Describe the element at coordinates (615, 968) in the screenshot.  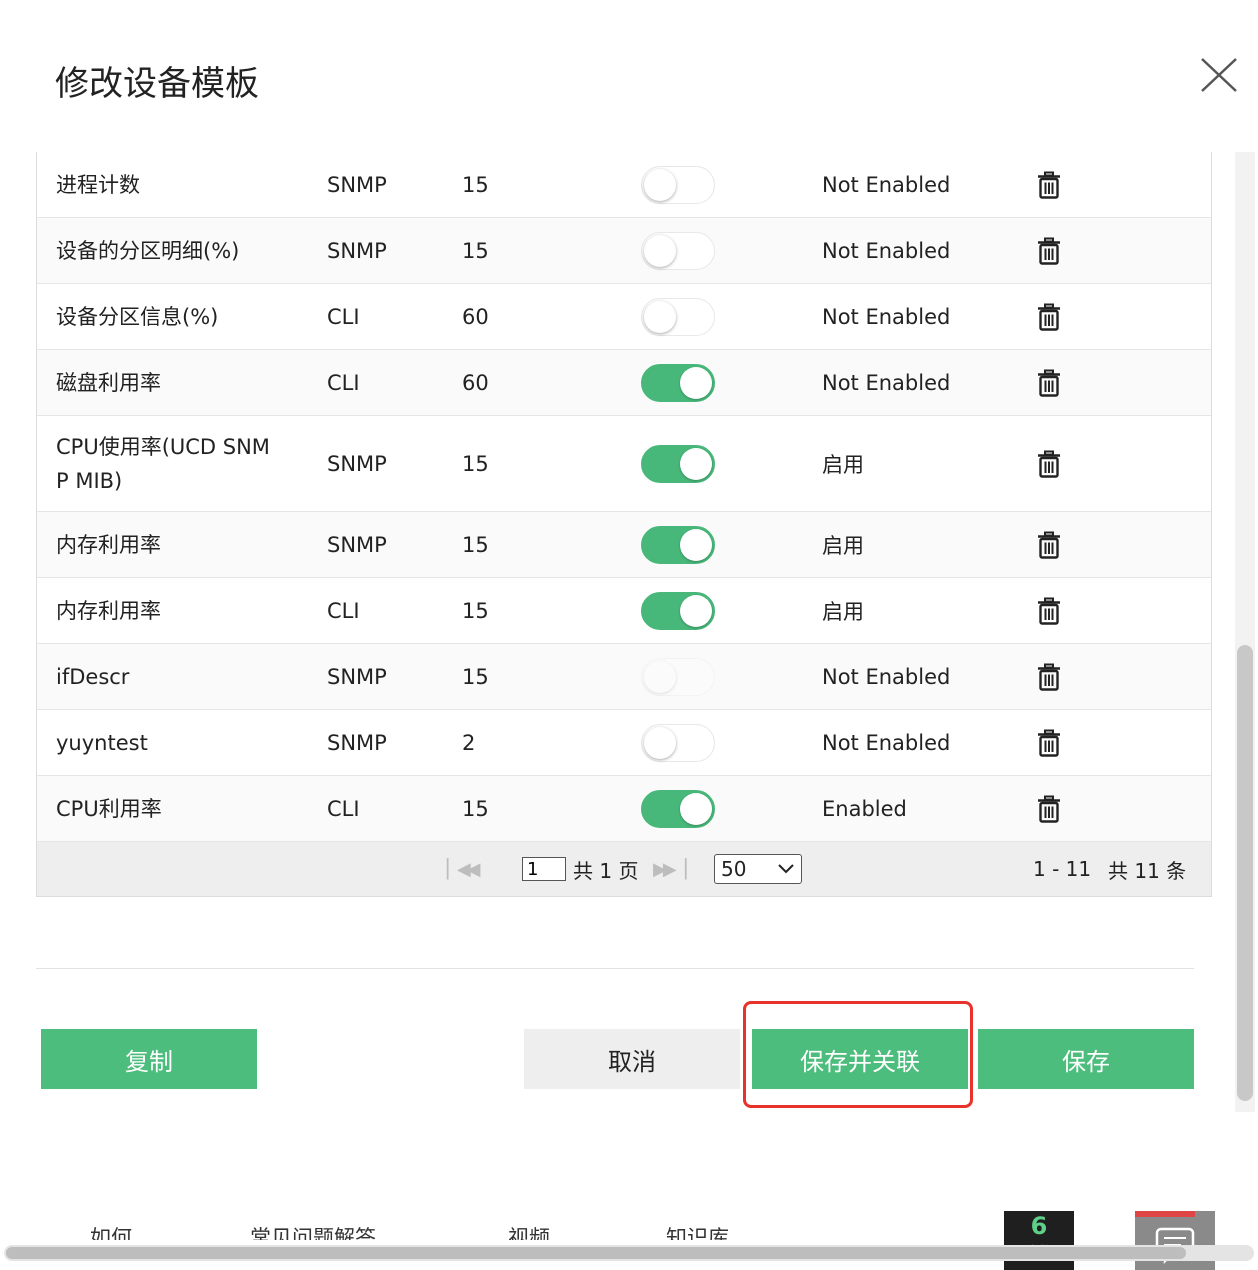
I see `divider` at that location.